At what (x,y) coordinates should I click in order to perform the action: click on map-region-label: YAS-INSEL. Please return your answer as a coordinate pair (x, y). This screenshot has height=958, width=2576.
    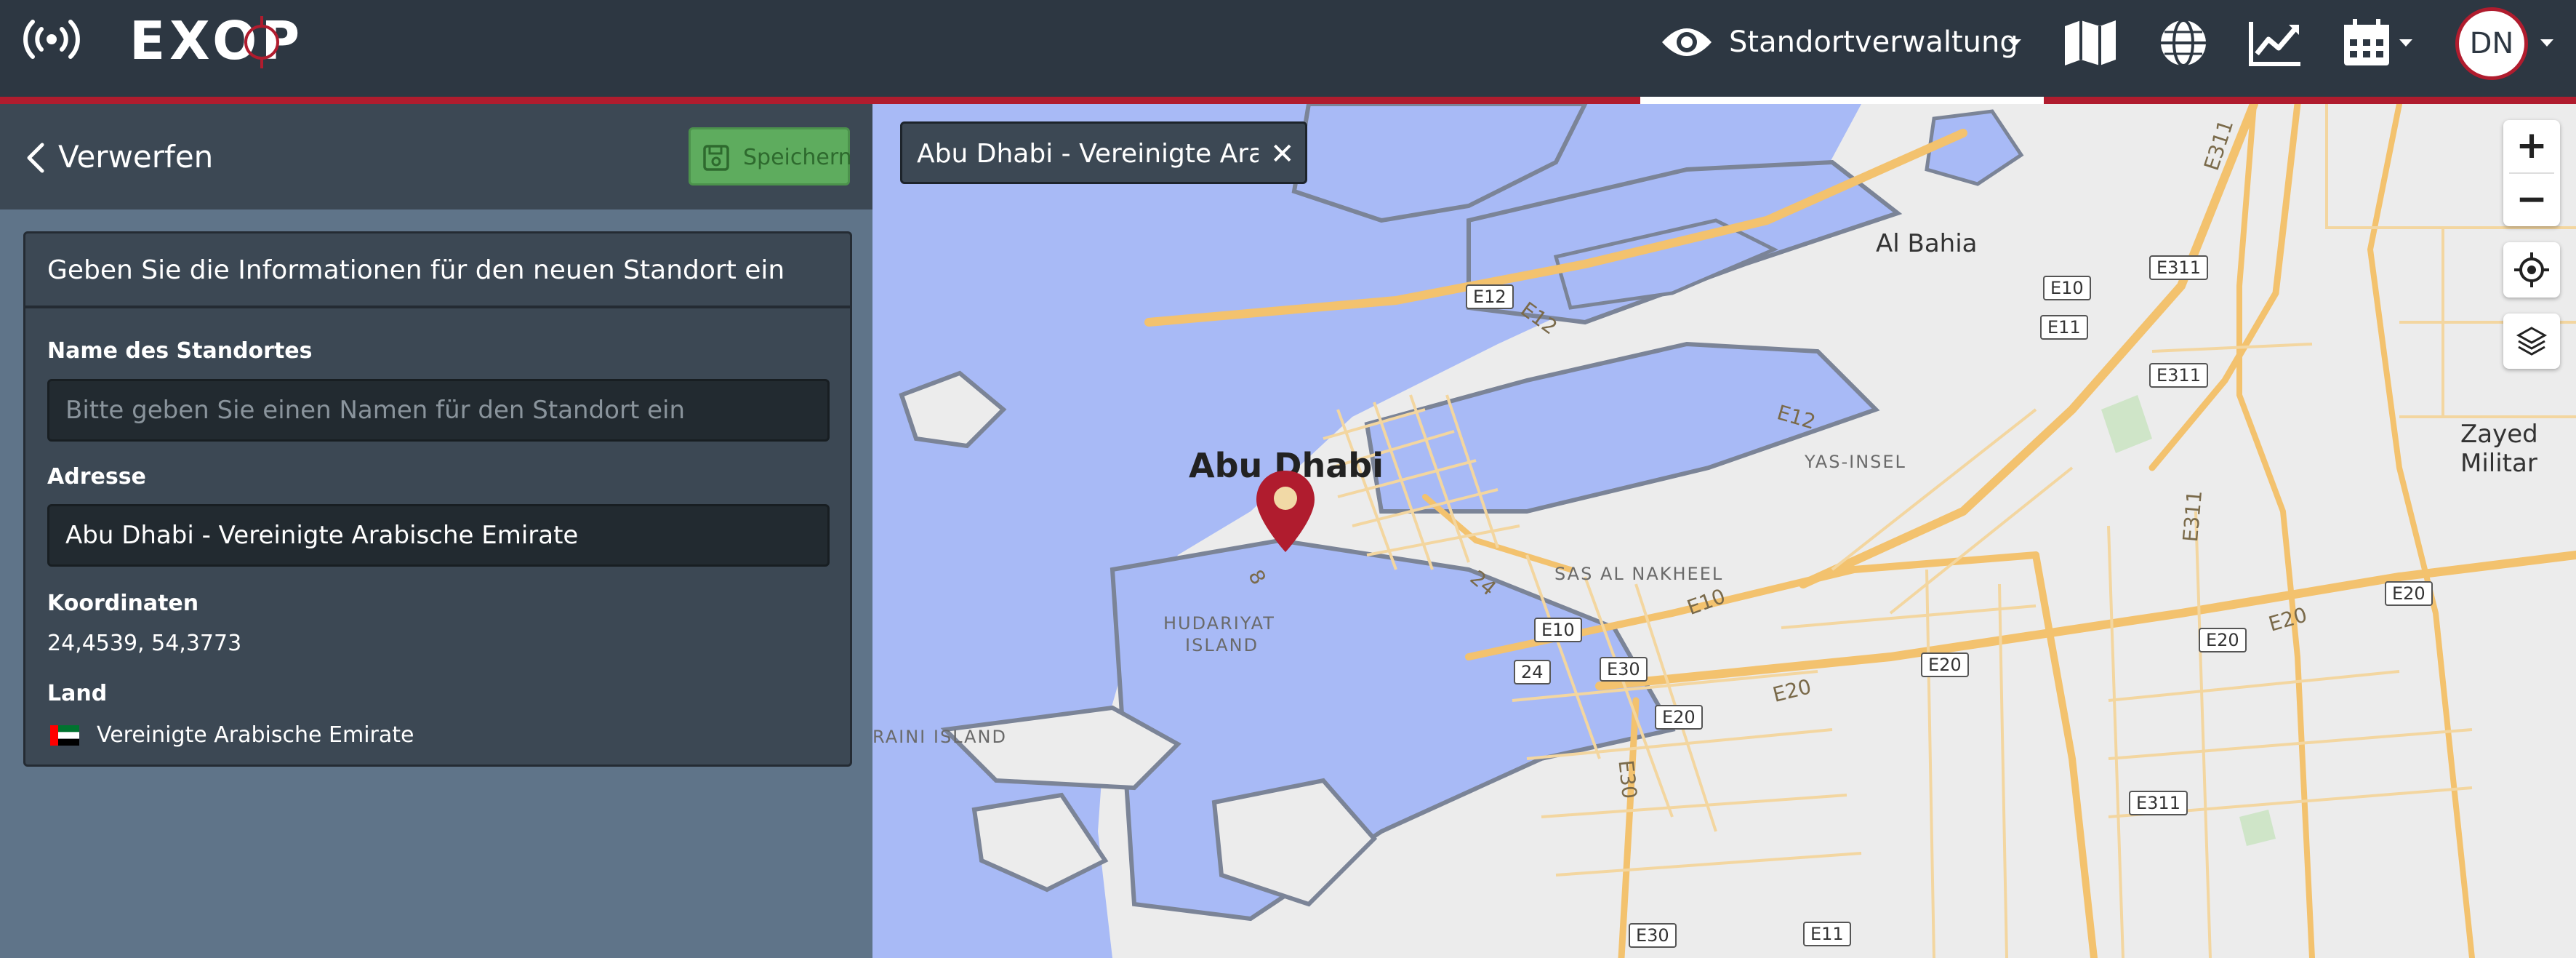
    Looking at the image, I should click on (1856, 462).